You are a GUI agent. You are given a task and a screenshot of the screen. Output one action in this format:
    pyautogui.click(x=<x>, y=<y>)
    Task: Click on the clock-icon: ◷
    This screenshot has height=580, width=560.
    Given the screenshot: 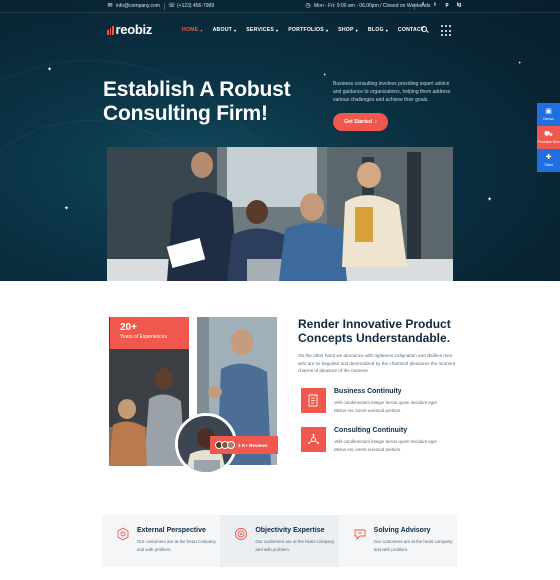 What is the action you would take?
    pyautogui.click(x=308, y=5)
    